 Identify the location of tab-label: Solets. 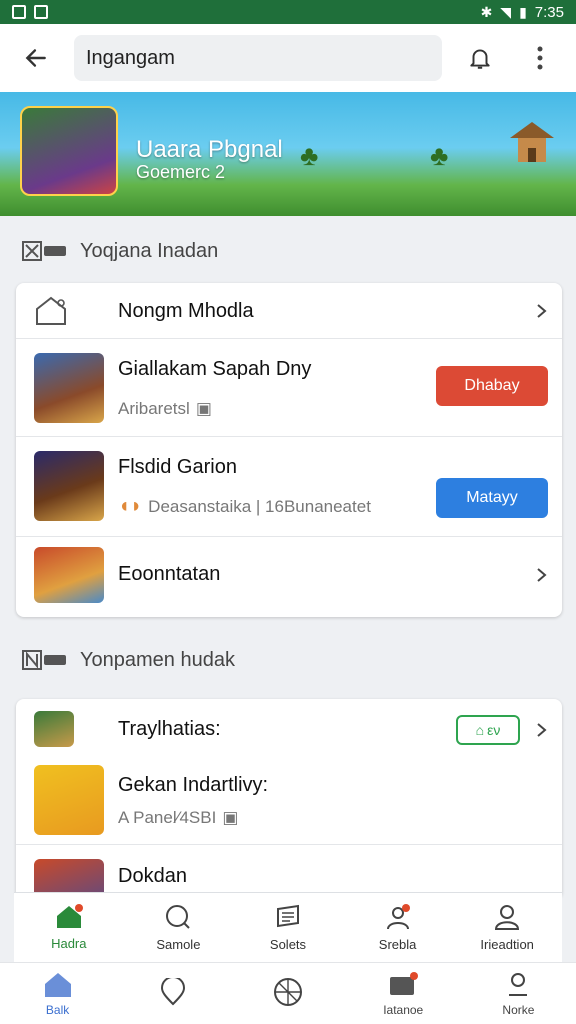
(288, 944).